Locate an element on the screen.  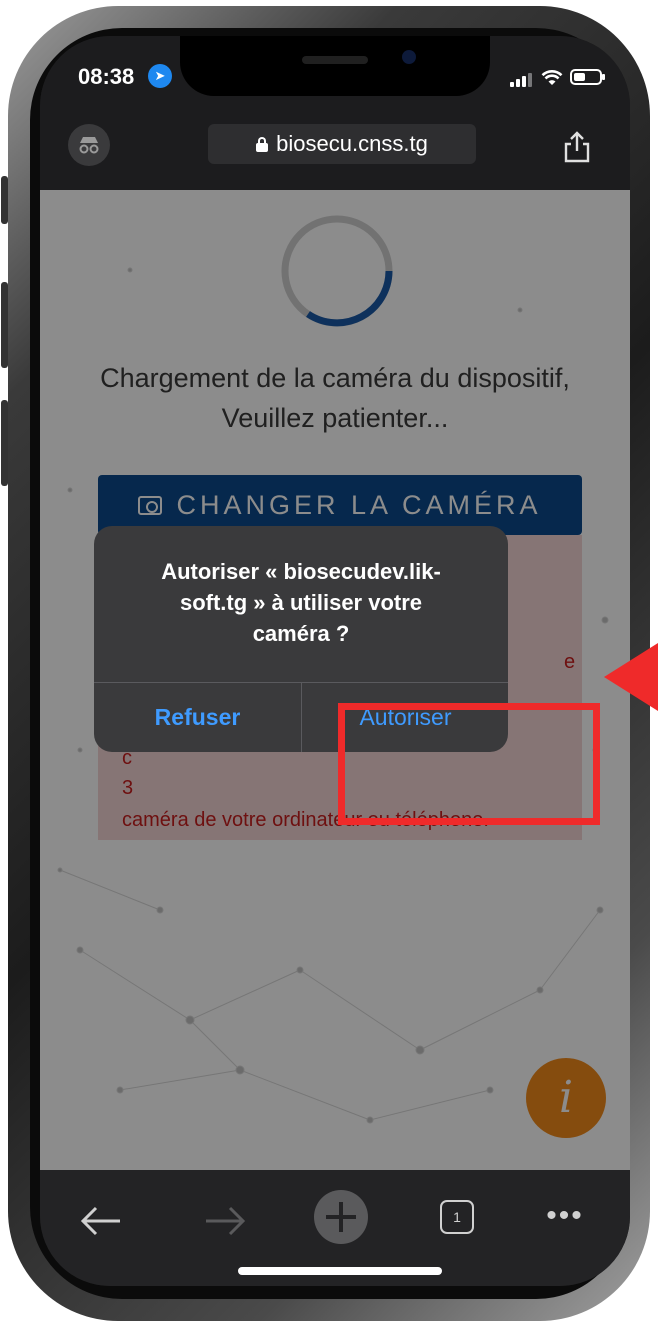
location-arrow-icon: ➤ is located at coordinates (160, 76).